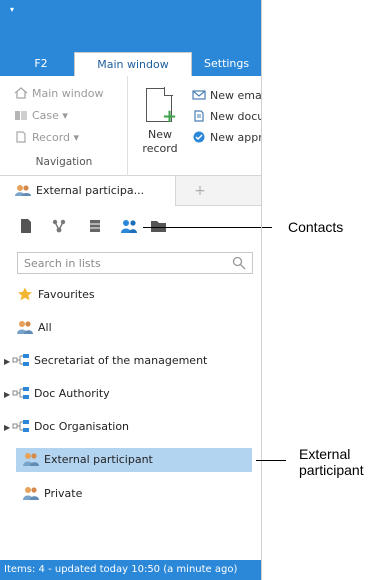 The width and height of the screenshot is (386, 580). What do you see at coordinates (160, 126) in the screenshot?
I see `new-record-button: + New record` at bounding box center [160, 126].